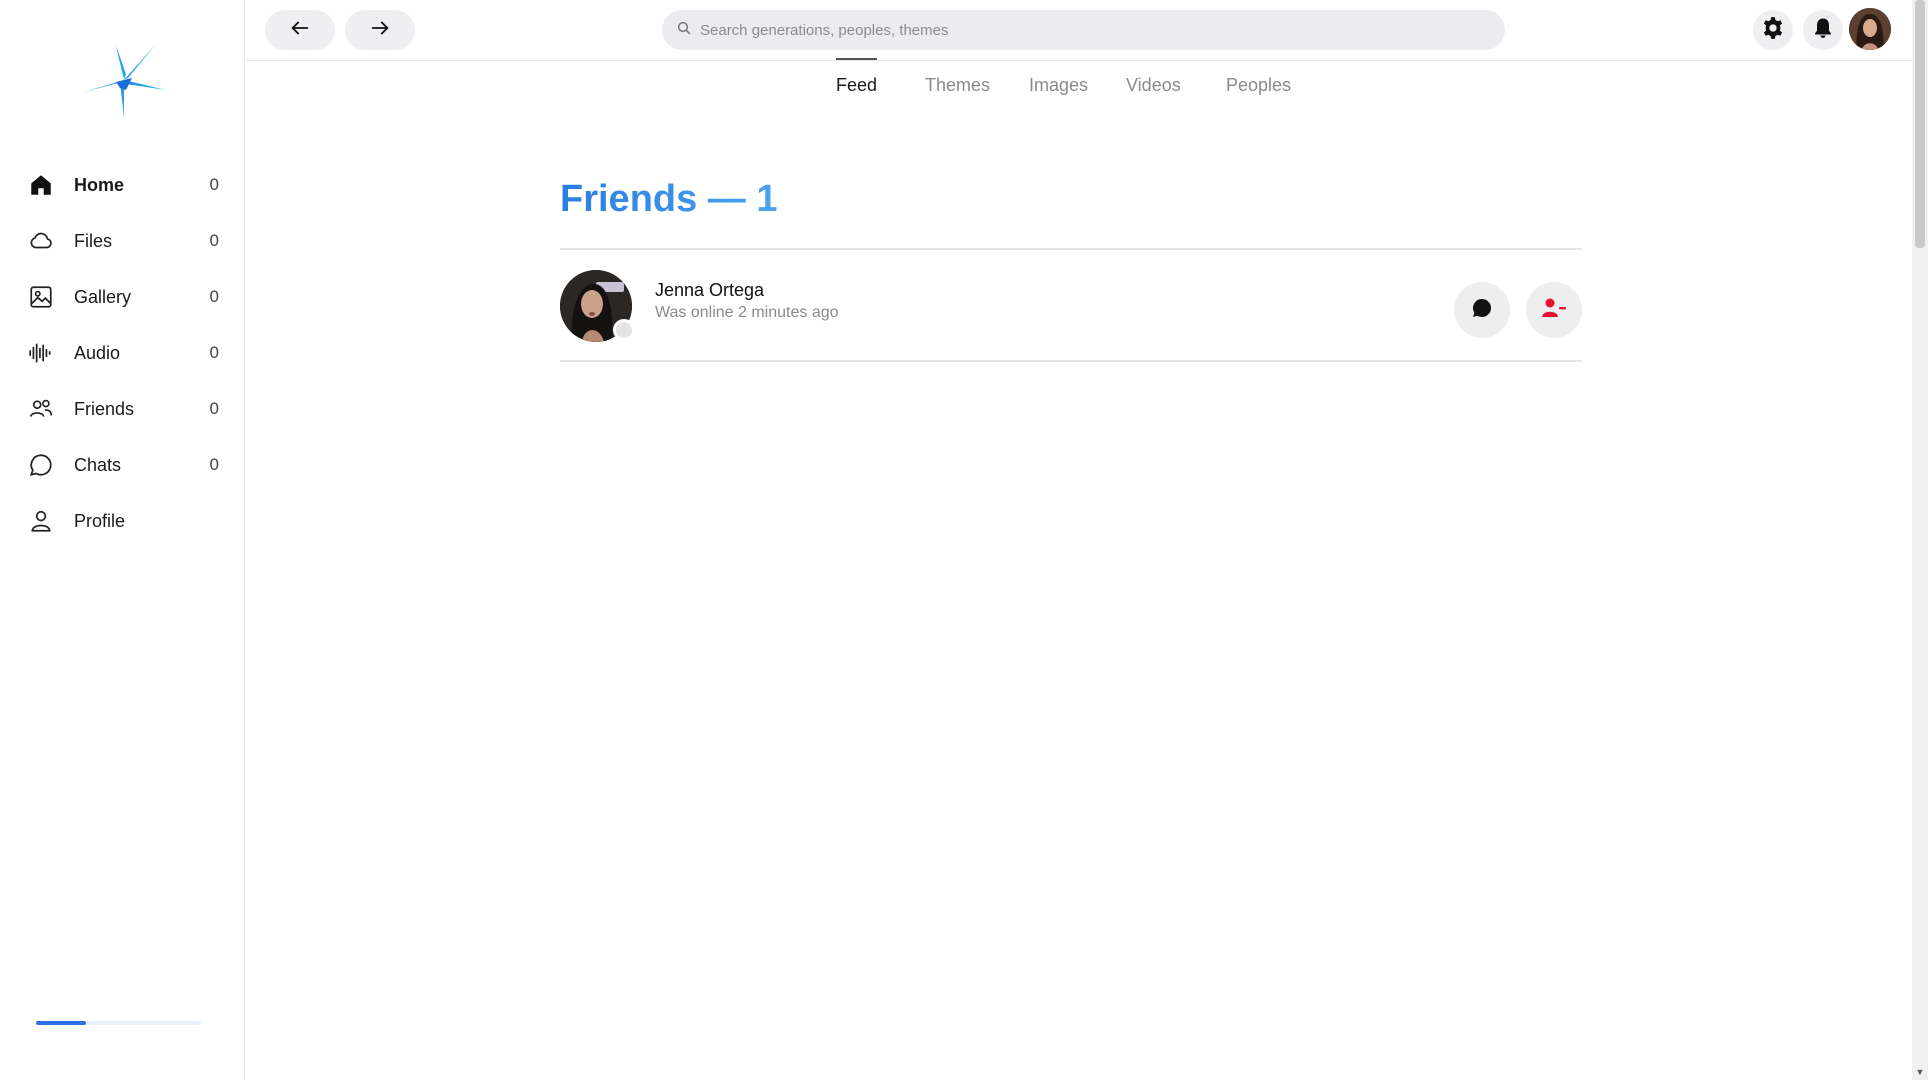 Image resolution: width=1928 pixels, height=1080 pixels. Describe the element at coordinates (669, 199) in the screenshot. I see `page-title: Friends — 1` at that location.